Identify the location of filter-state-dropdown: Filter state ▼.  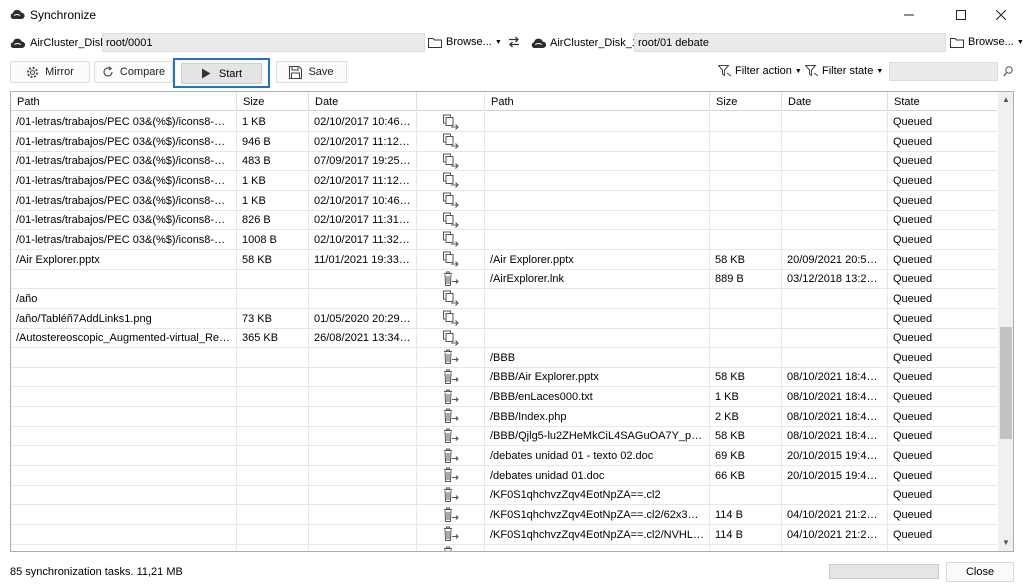
(844, 71).